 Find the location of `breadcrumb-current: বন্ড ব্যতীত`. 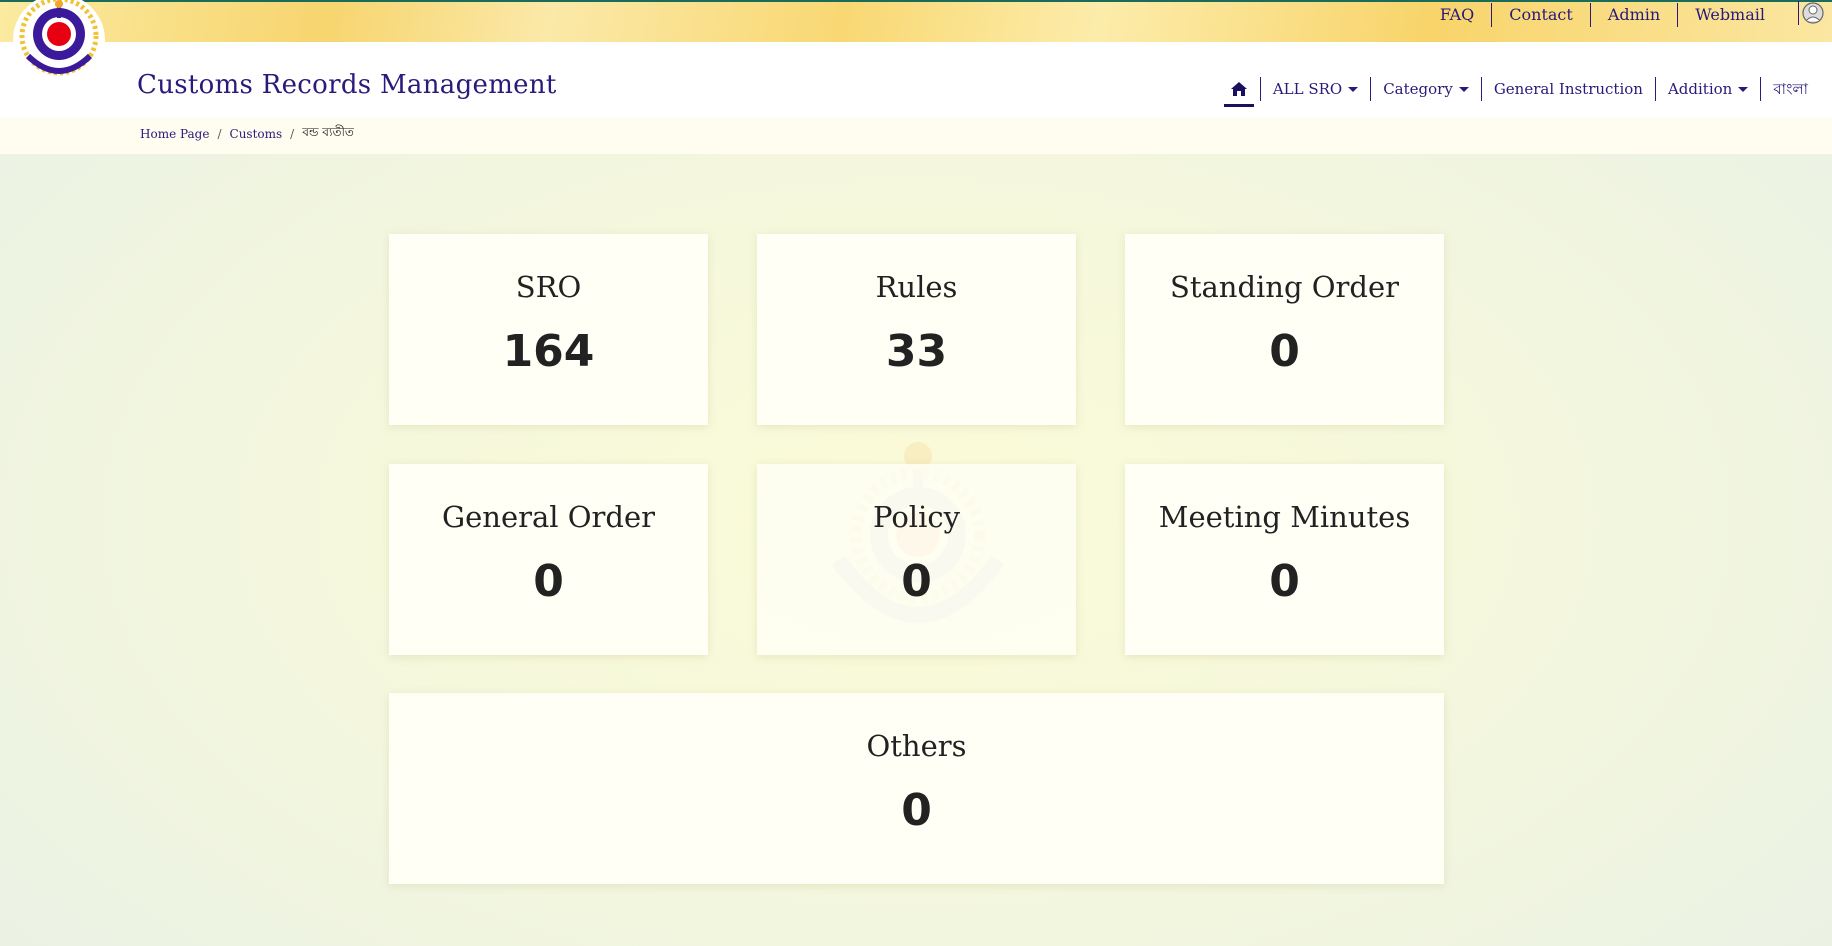

breadcrumb-current: বন্ড ব্যতীত is located at coordinates (328, 132).